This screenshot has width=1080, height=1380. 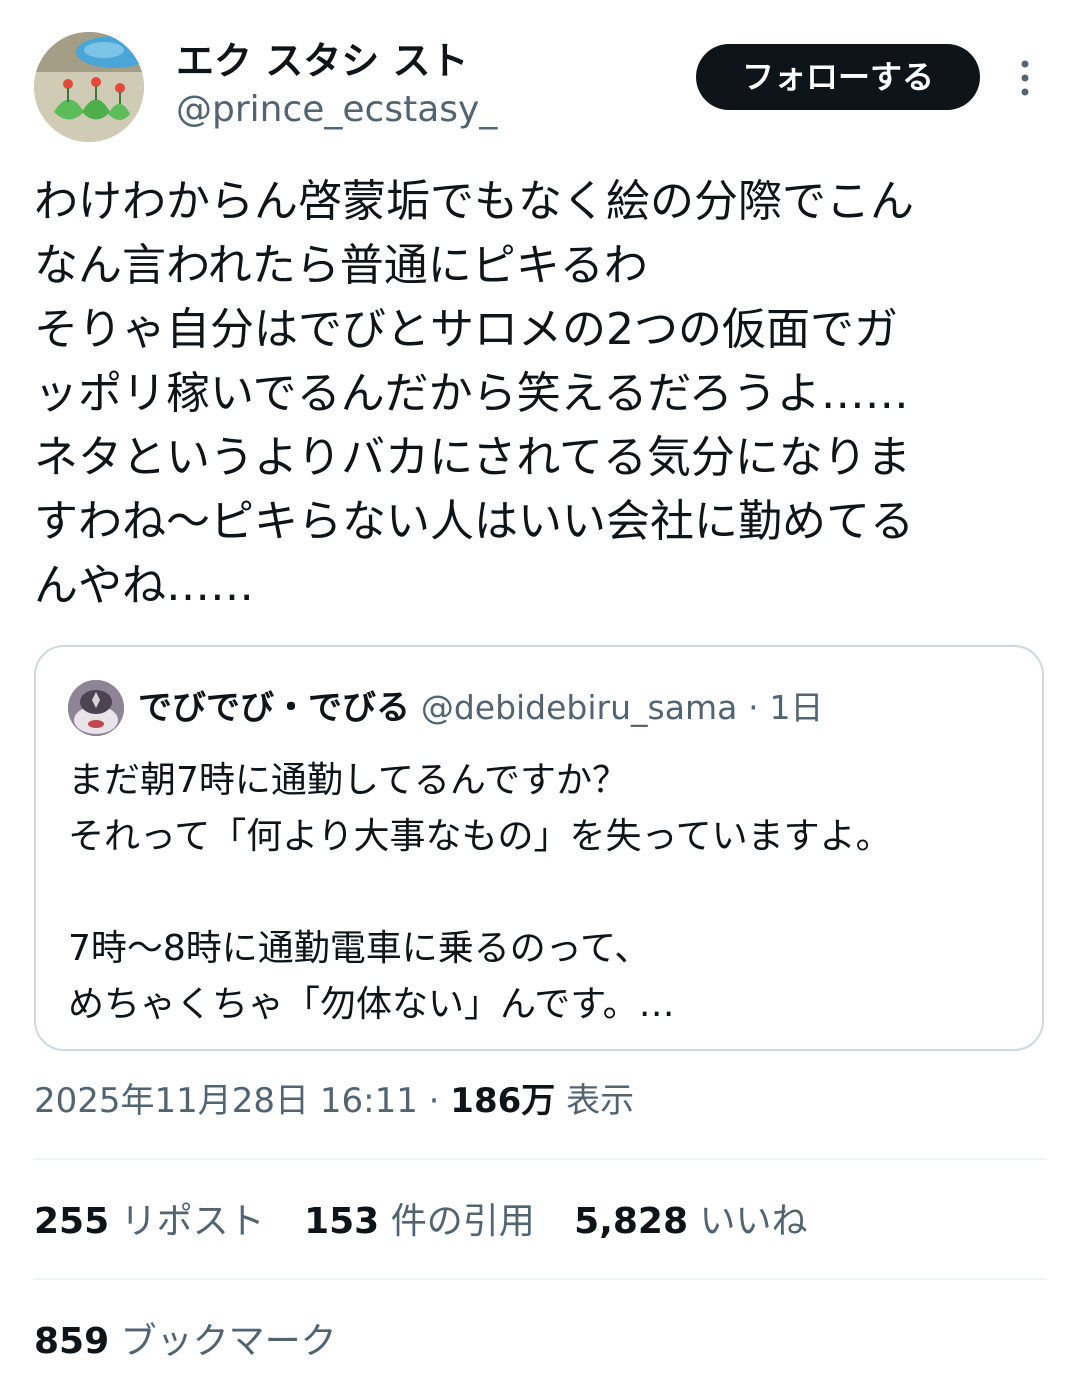 I want to click on quotes-count: 153, so click(x=342, y=1221).